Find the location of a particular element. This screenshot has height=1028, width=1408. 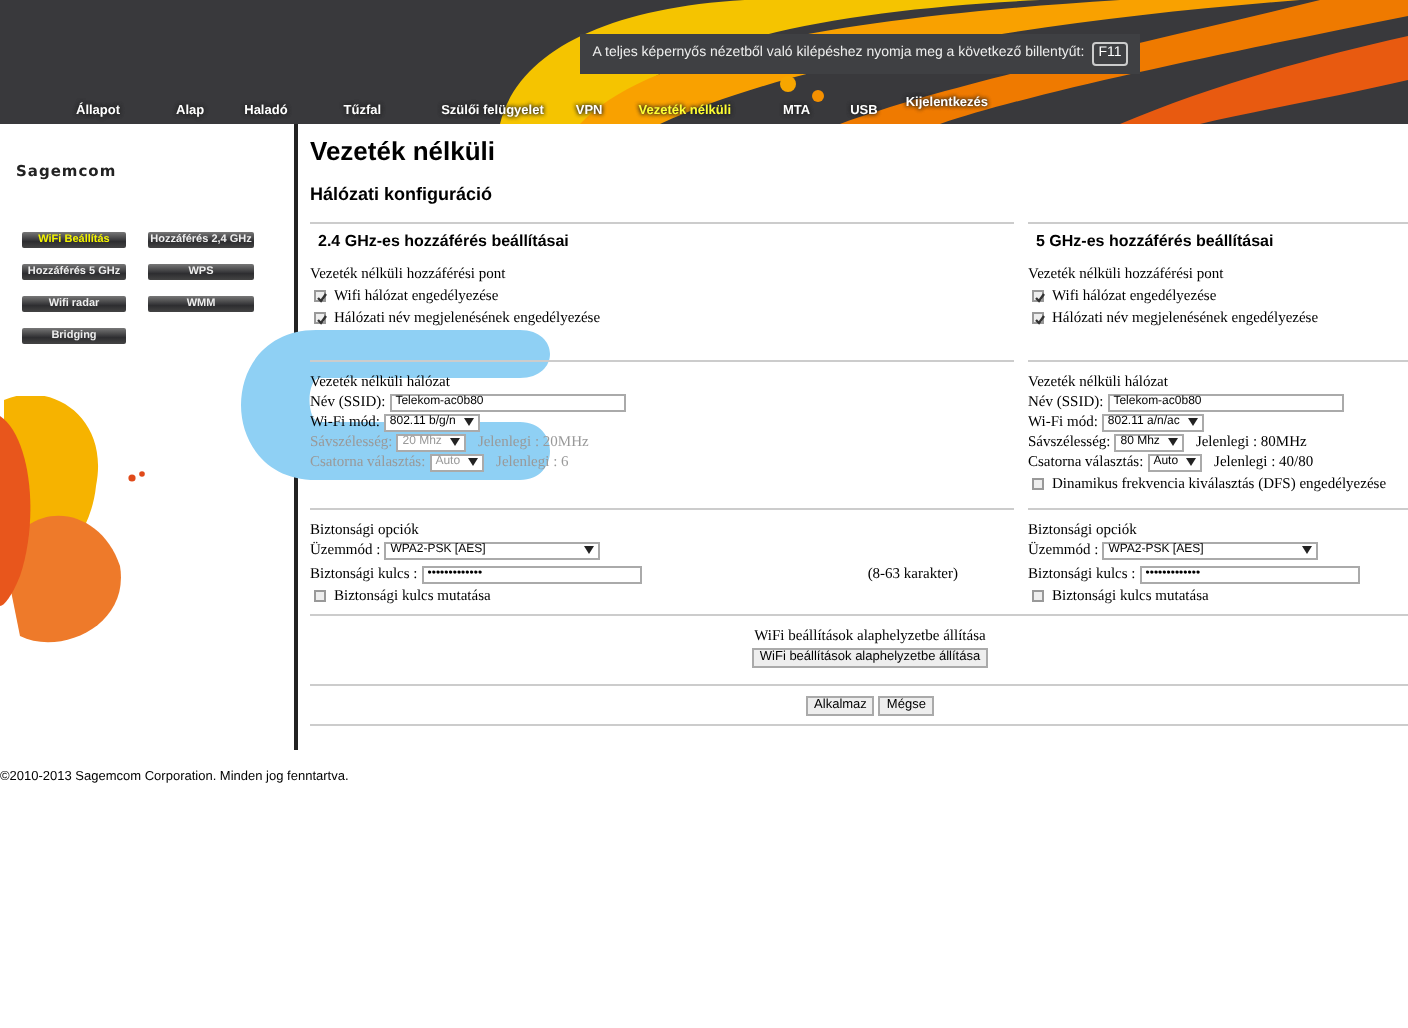

section-title: Hálózati konfiguráció is located at coordinates (402, 194).